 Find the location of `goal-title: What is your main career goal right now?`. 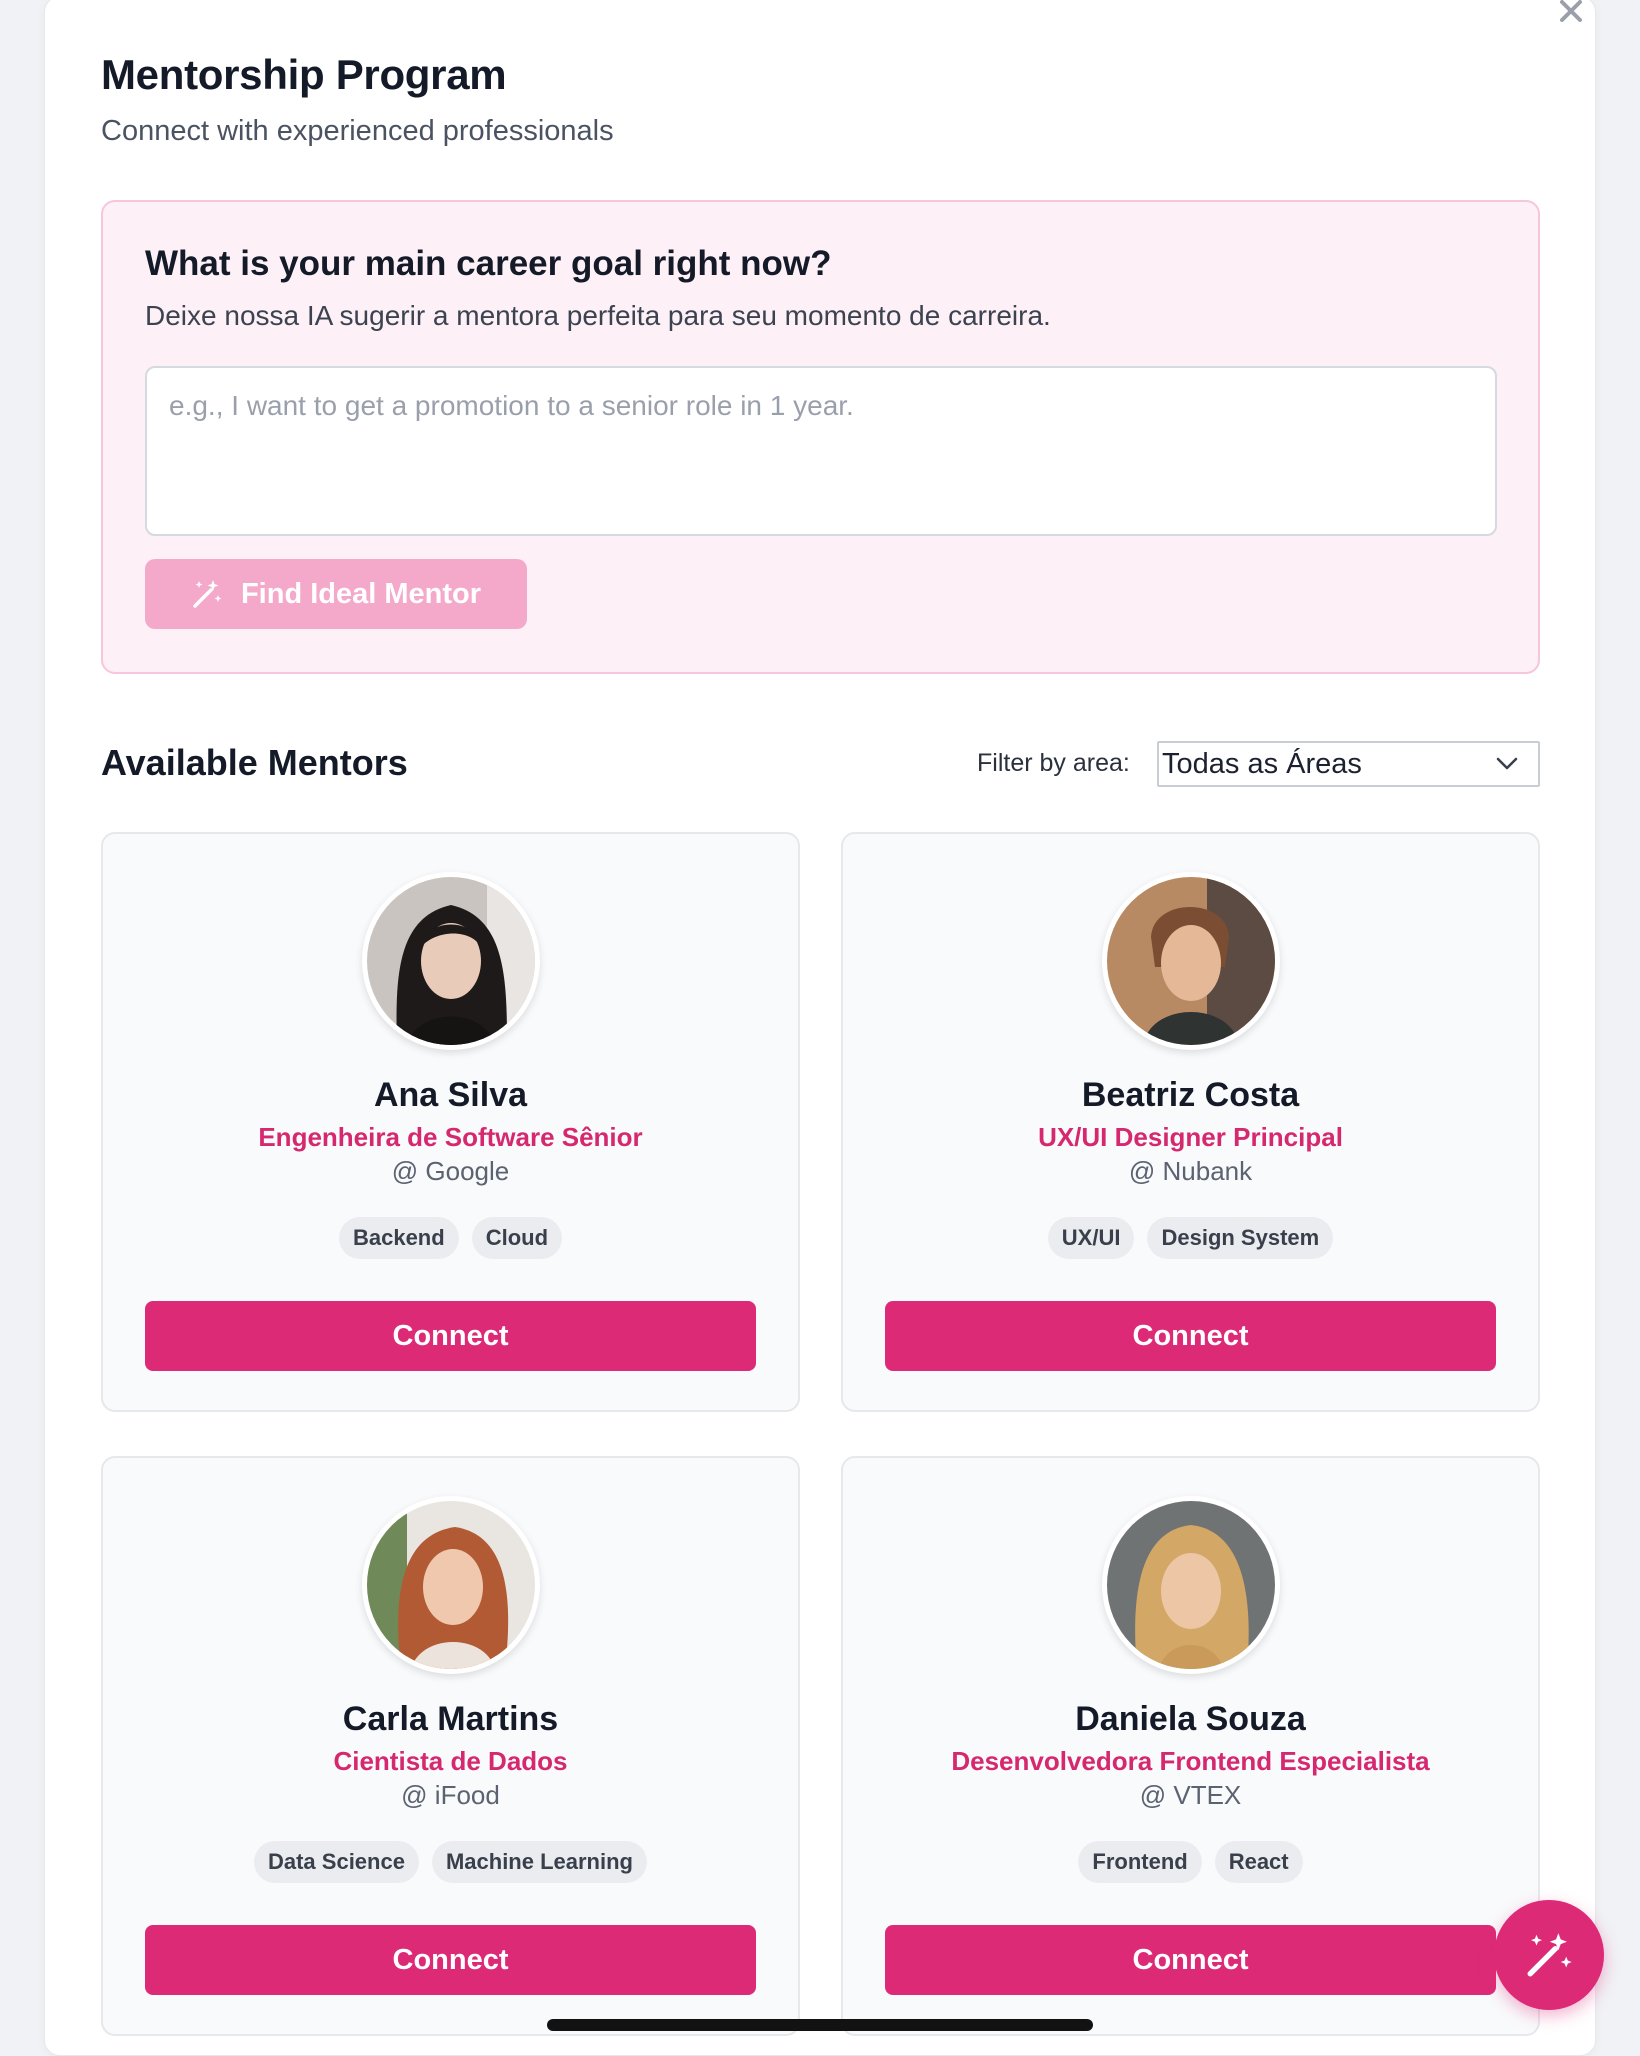

goal-title: What is your main career goal right now? is located at coordinates (488, 263).